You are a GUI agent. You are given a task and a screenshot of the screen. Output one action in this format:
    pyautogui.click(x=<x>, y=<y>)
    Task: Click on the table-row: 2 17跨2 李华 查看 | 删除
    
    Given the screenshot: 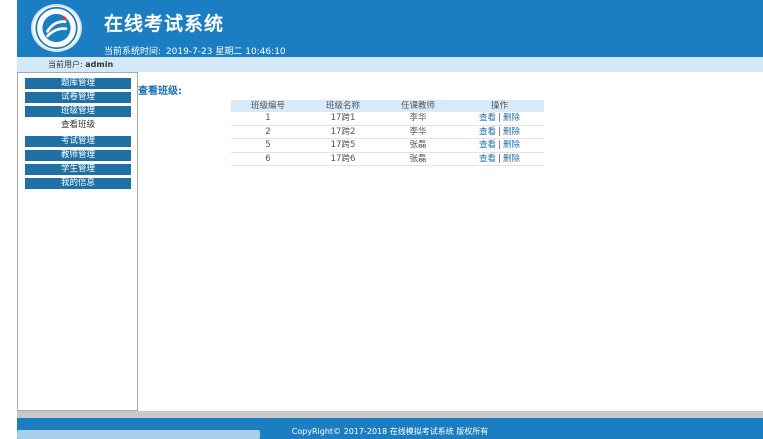 What is the action you would take?
    pyautogui.click(x=387, y=132)
    